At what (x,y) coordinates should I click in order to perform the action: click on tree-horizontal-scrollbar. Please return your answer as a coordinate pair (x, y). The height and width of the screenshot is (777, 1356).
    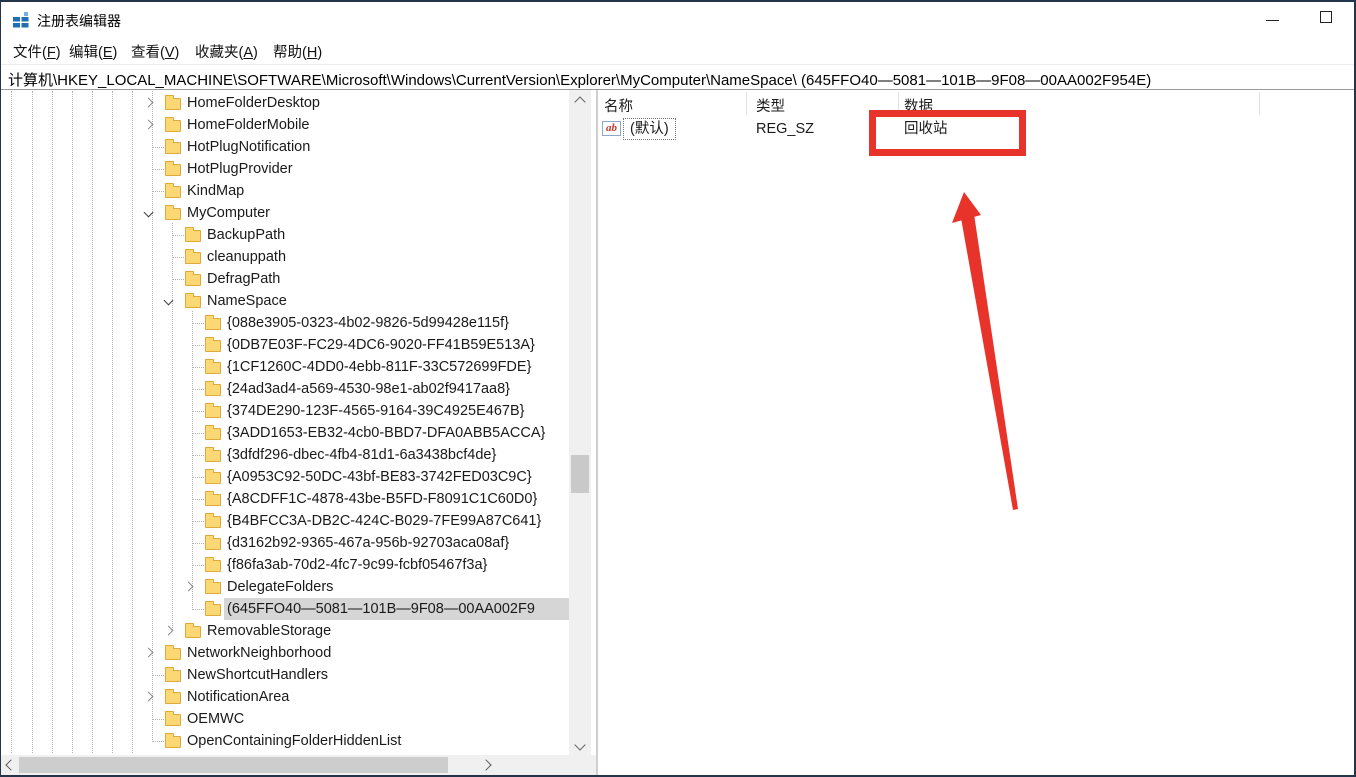
    Looking at the image, I should click on (298, 765).